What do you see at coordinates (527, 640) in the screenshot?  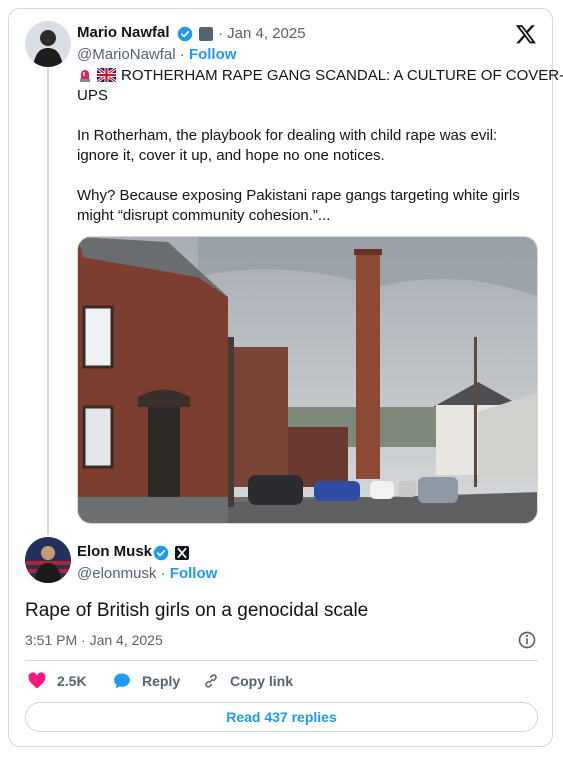 I see `info-icon` at bounding box center [527, 640].